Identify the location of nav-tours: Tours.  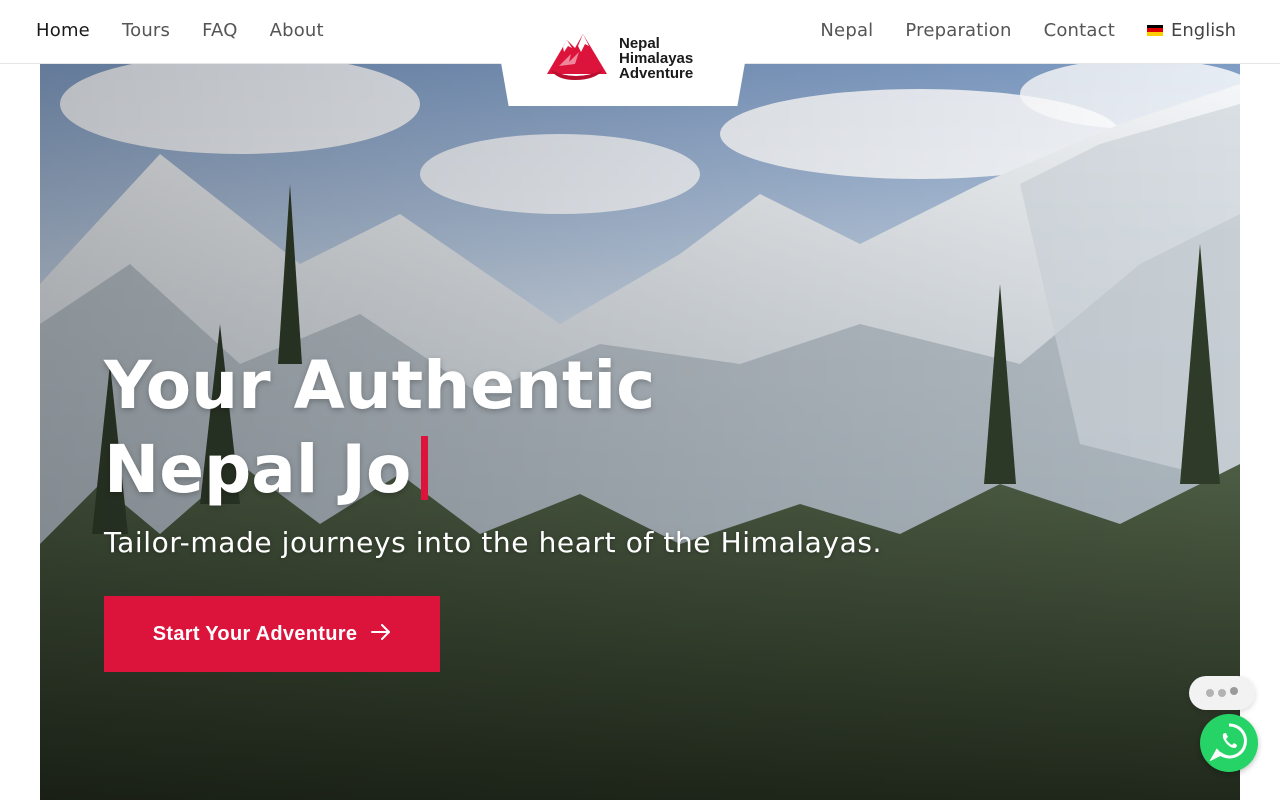
(146, 30).